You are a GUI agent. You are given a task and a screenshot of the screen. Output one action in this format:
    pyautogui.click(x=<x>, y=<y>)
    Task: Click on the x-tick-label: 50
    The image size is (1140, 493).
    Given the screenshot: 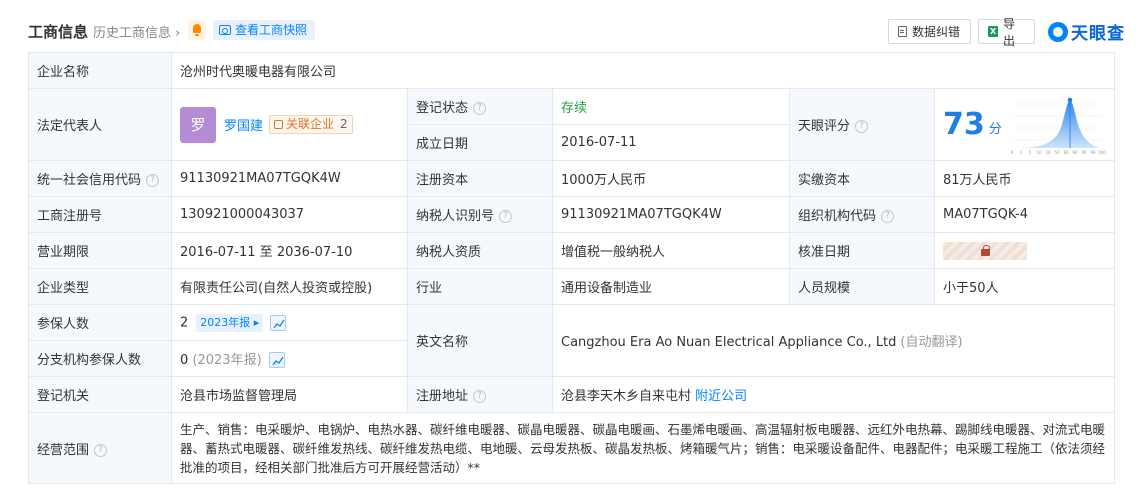 What is the action you would take?
    pyautogui.click(x=1057, y=152)
    